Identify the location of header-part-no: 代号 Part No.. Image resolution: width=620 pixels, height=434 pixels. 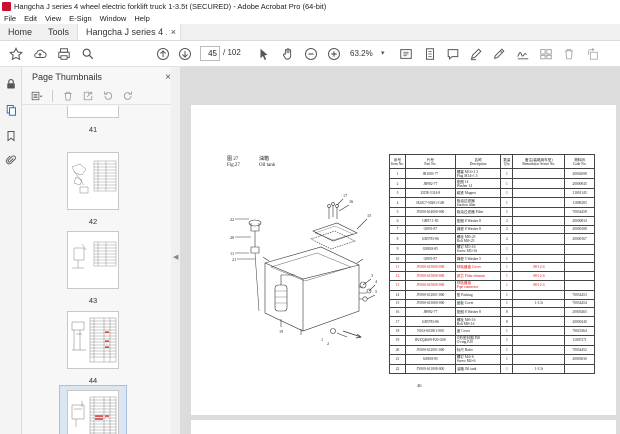
(430, 161).